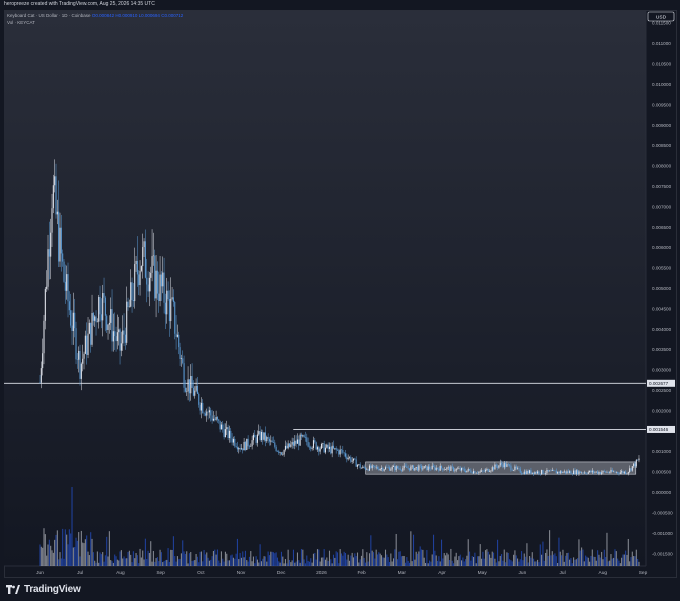 This screenshot has height=601, width=680. Describe the element at coordinates (661, 43) in the screenshot. I see `y-tick-label: 0.011000` at that location.